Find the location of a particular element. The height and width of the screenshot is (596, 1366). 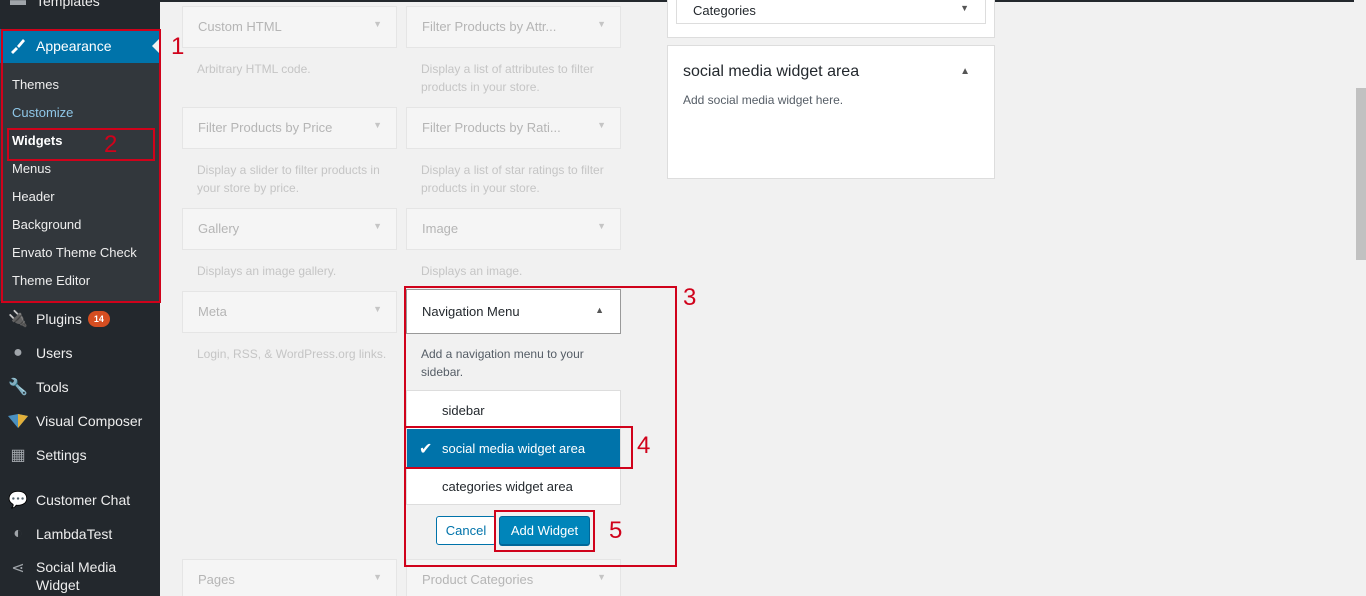

sidebar-item-customer-chat: 💬 Customer Chat is located at coordinates (80, 500).